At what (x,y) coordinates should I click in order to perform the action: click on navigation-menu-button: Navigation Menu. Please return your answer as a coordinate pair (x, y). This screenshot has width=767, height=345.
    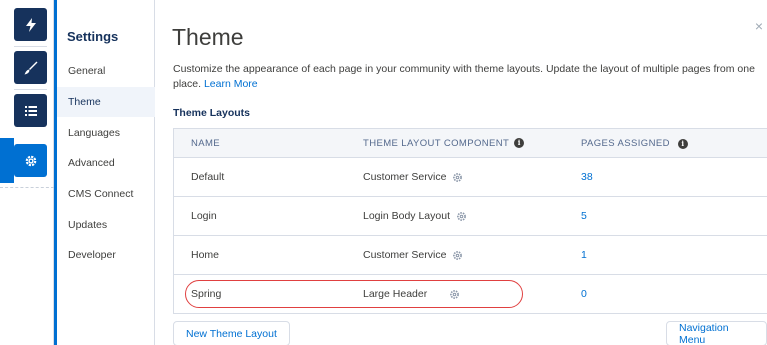
    Looking at the image, I should click on (716, 333).